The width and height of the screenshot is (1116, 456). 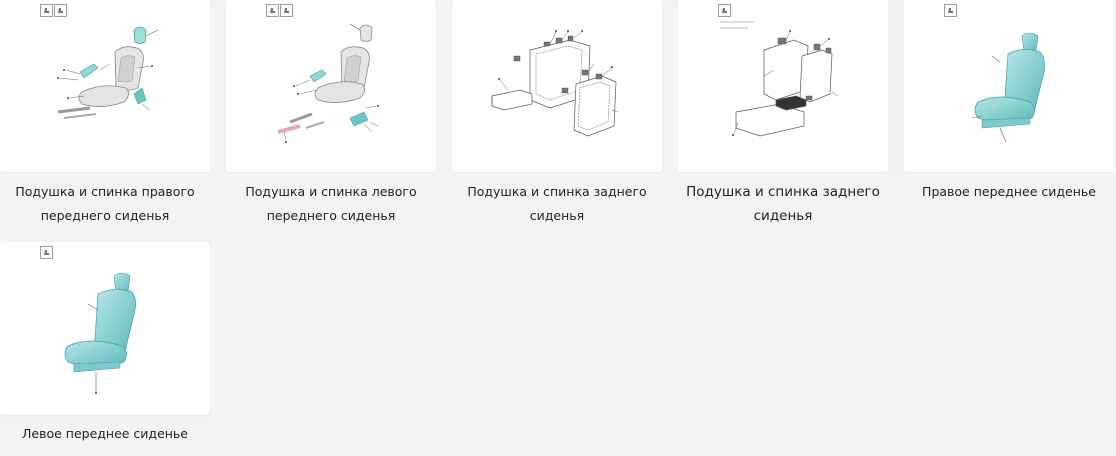 I want to click on caption-line-1: Подушка и спинка левого, so click(x=331, y=191).